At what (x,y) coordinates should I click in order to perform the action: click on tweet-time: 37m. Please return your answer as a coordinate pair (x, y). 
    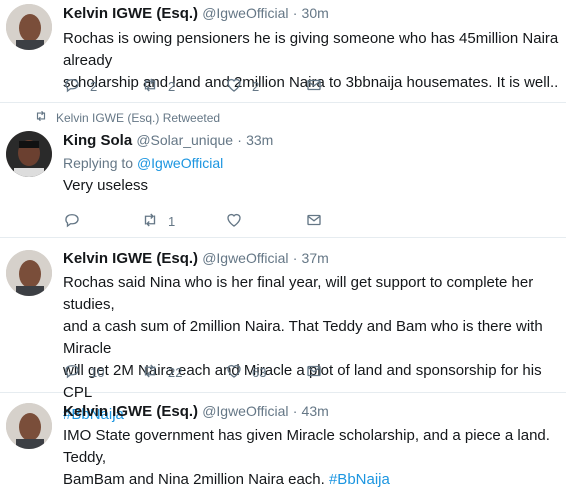
    Looking at the image, I should click on (315, 258).